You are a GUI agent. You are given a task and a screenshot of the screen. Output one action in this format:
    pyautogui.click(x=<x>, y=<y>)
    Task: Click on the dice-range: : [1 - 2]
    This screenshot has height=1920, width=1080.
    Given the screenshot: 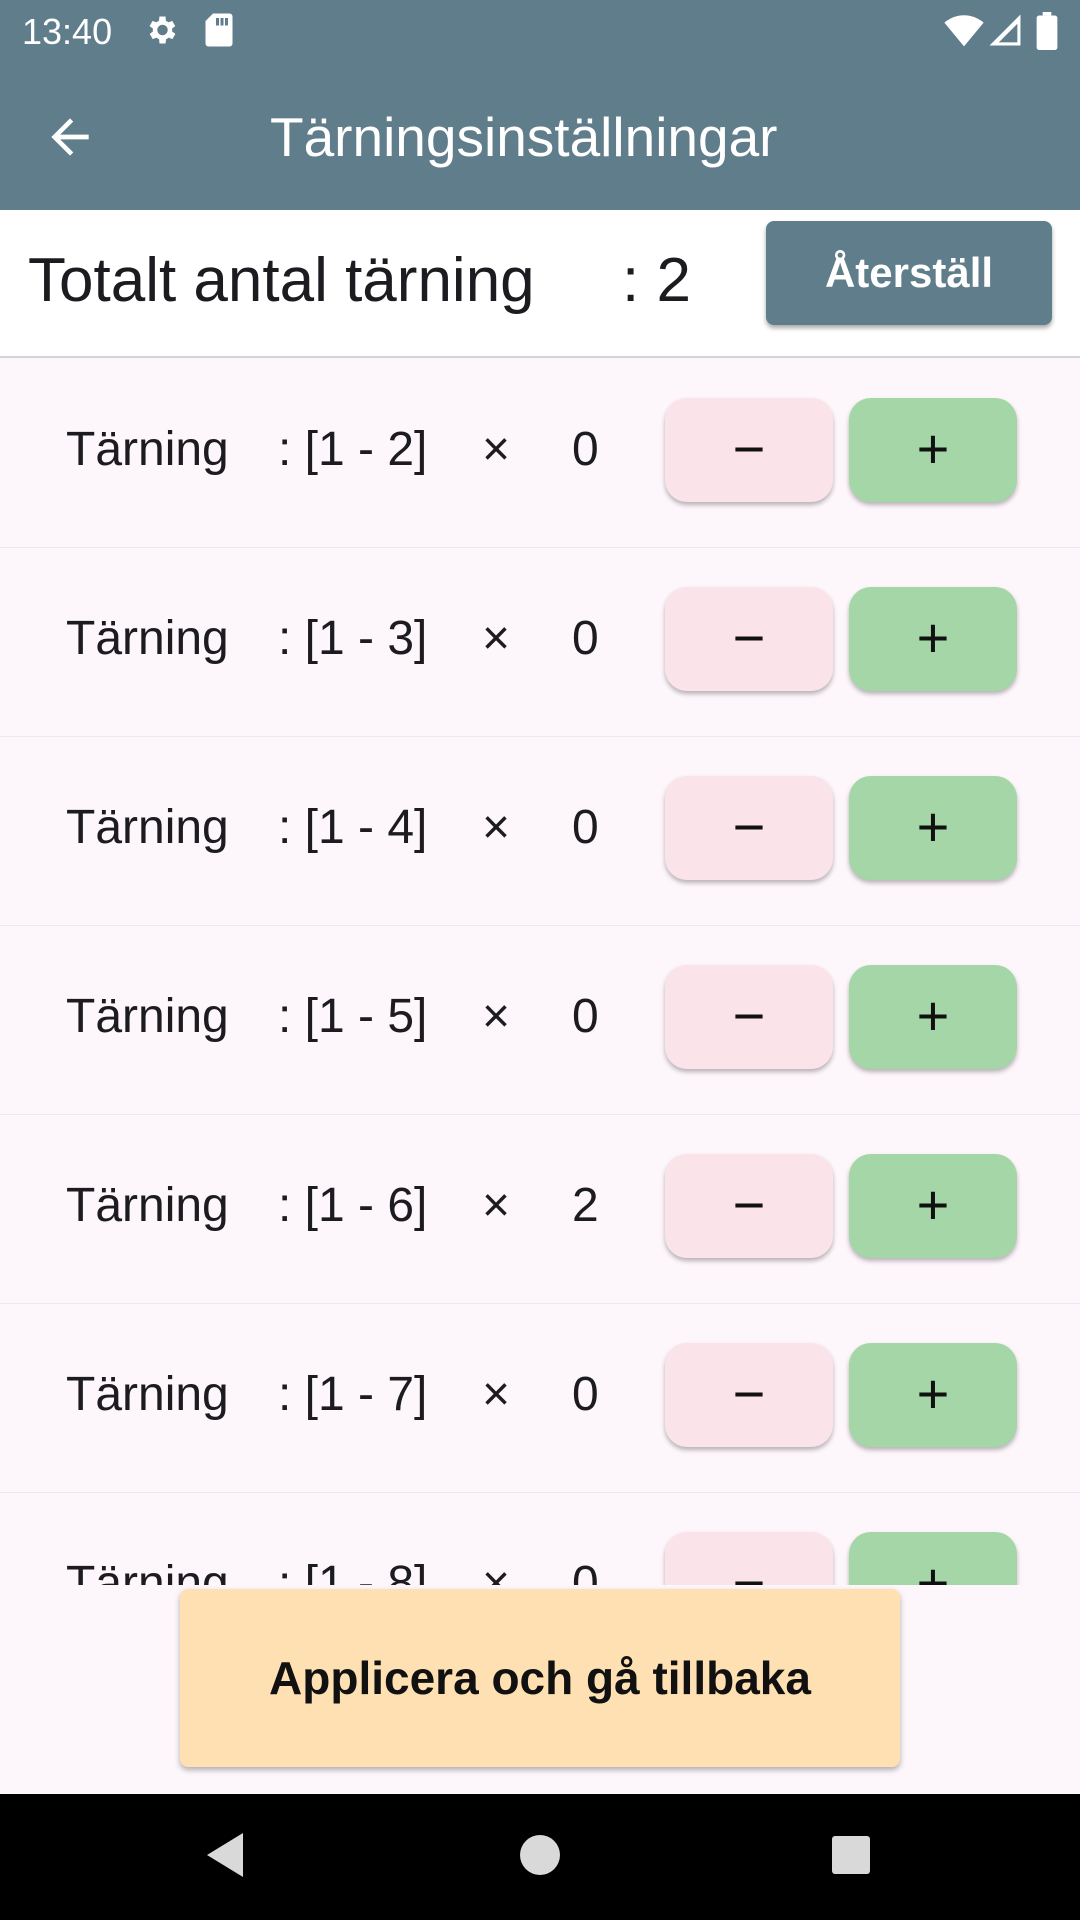 What is the action you would take?
    pyautogui.click(x=353, y=449)
    